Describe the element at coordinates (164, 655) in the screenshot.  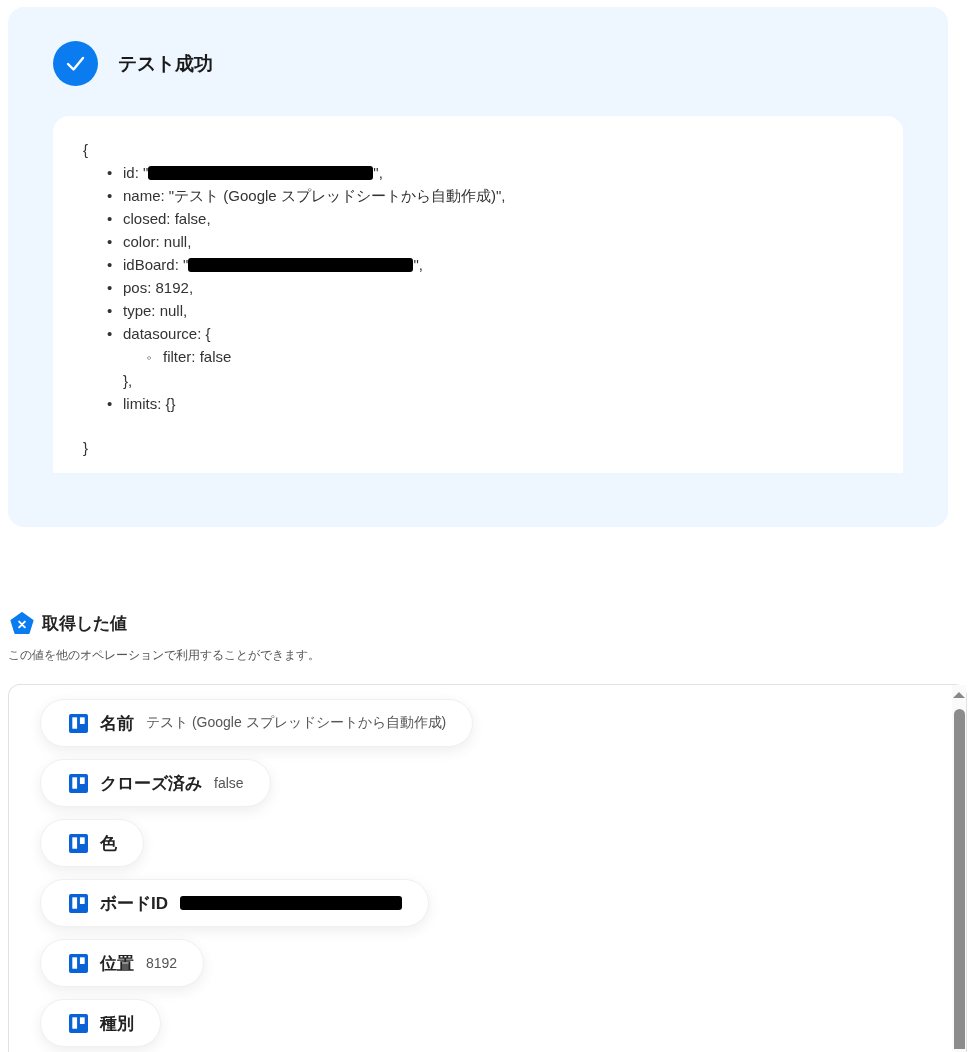
I see `section-description: この値を他のオペレーションで利用することができます。` at that location.